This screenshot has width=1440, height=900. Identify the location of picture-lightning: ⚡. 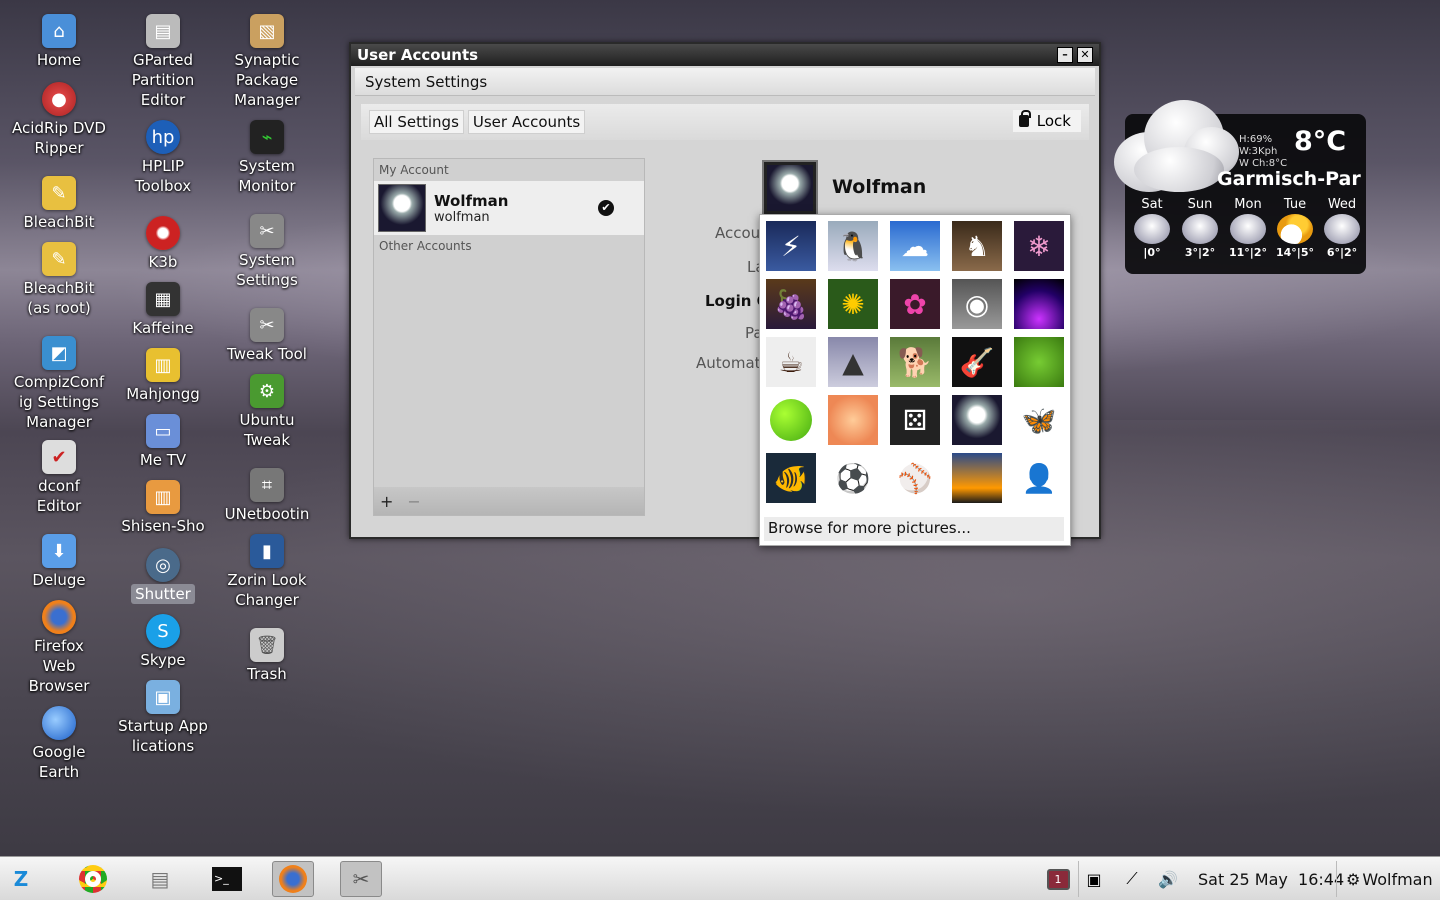
(791, 246).